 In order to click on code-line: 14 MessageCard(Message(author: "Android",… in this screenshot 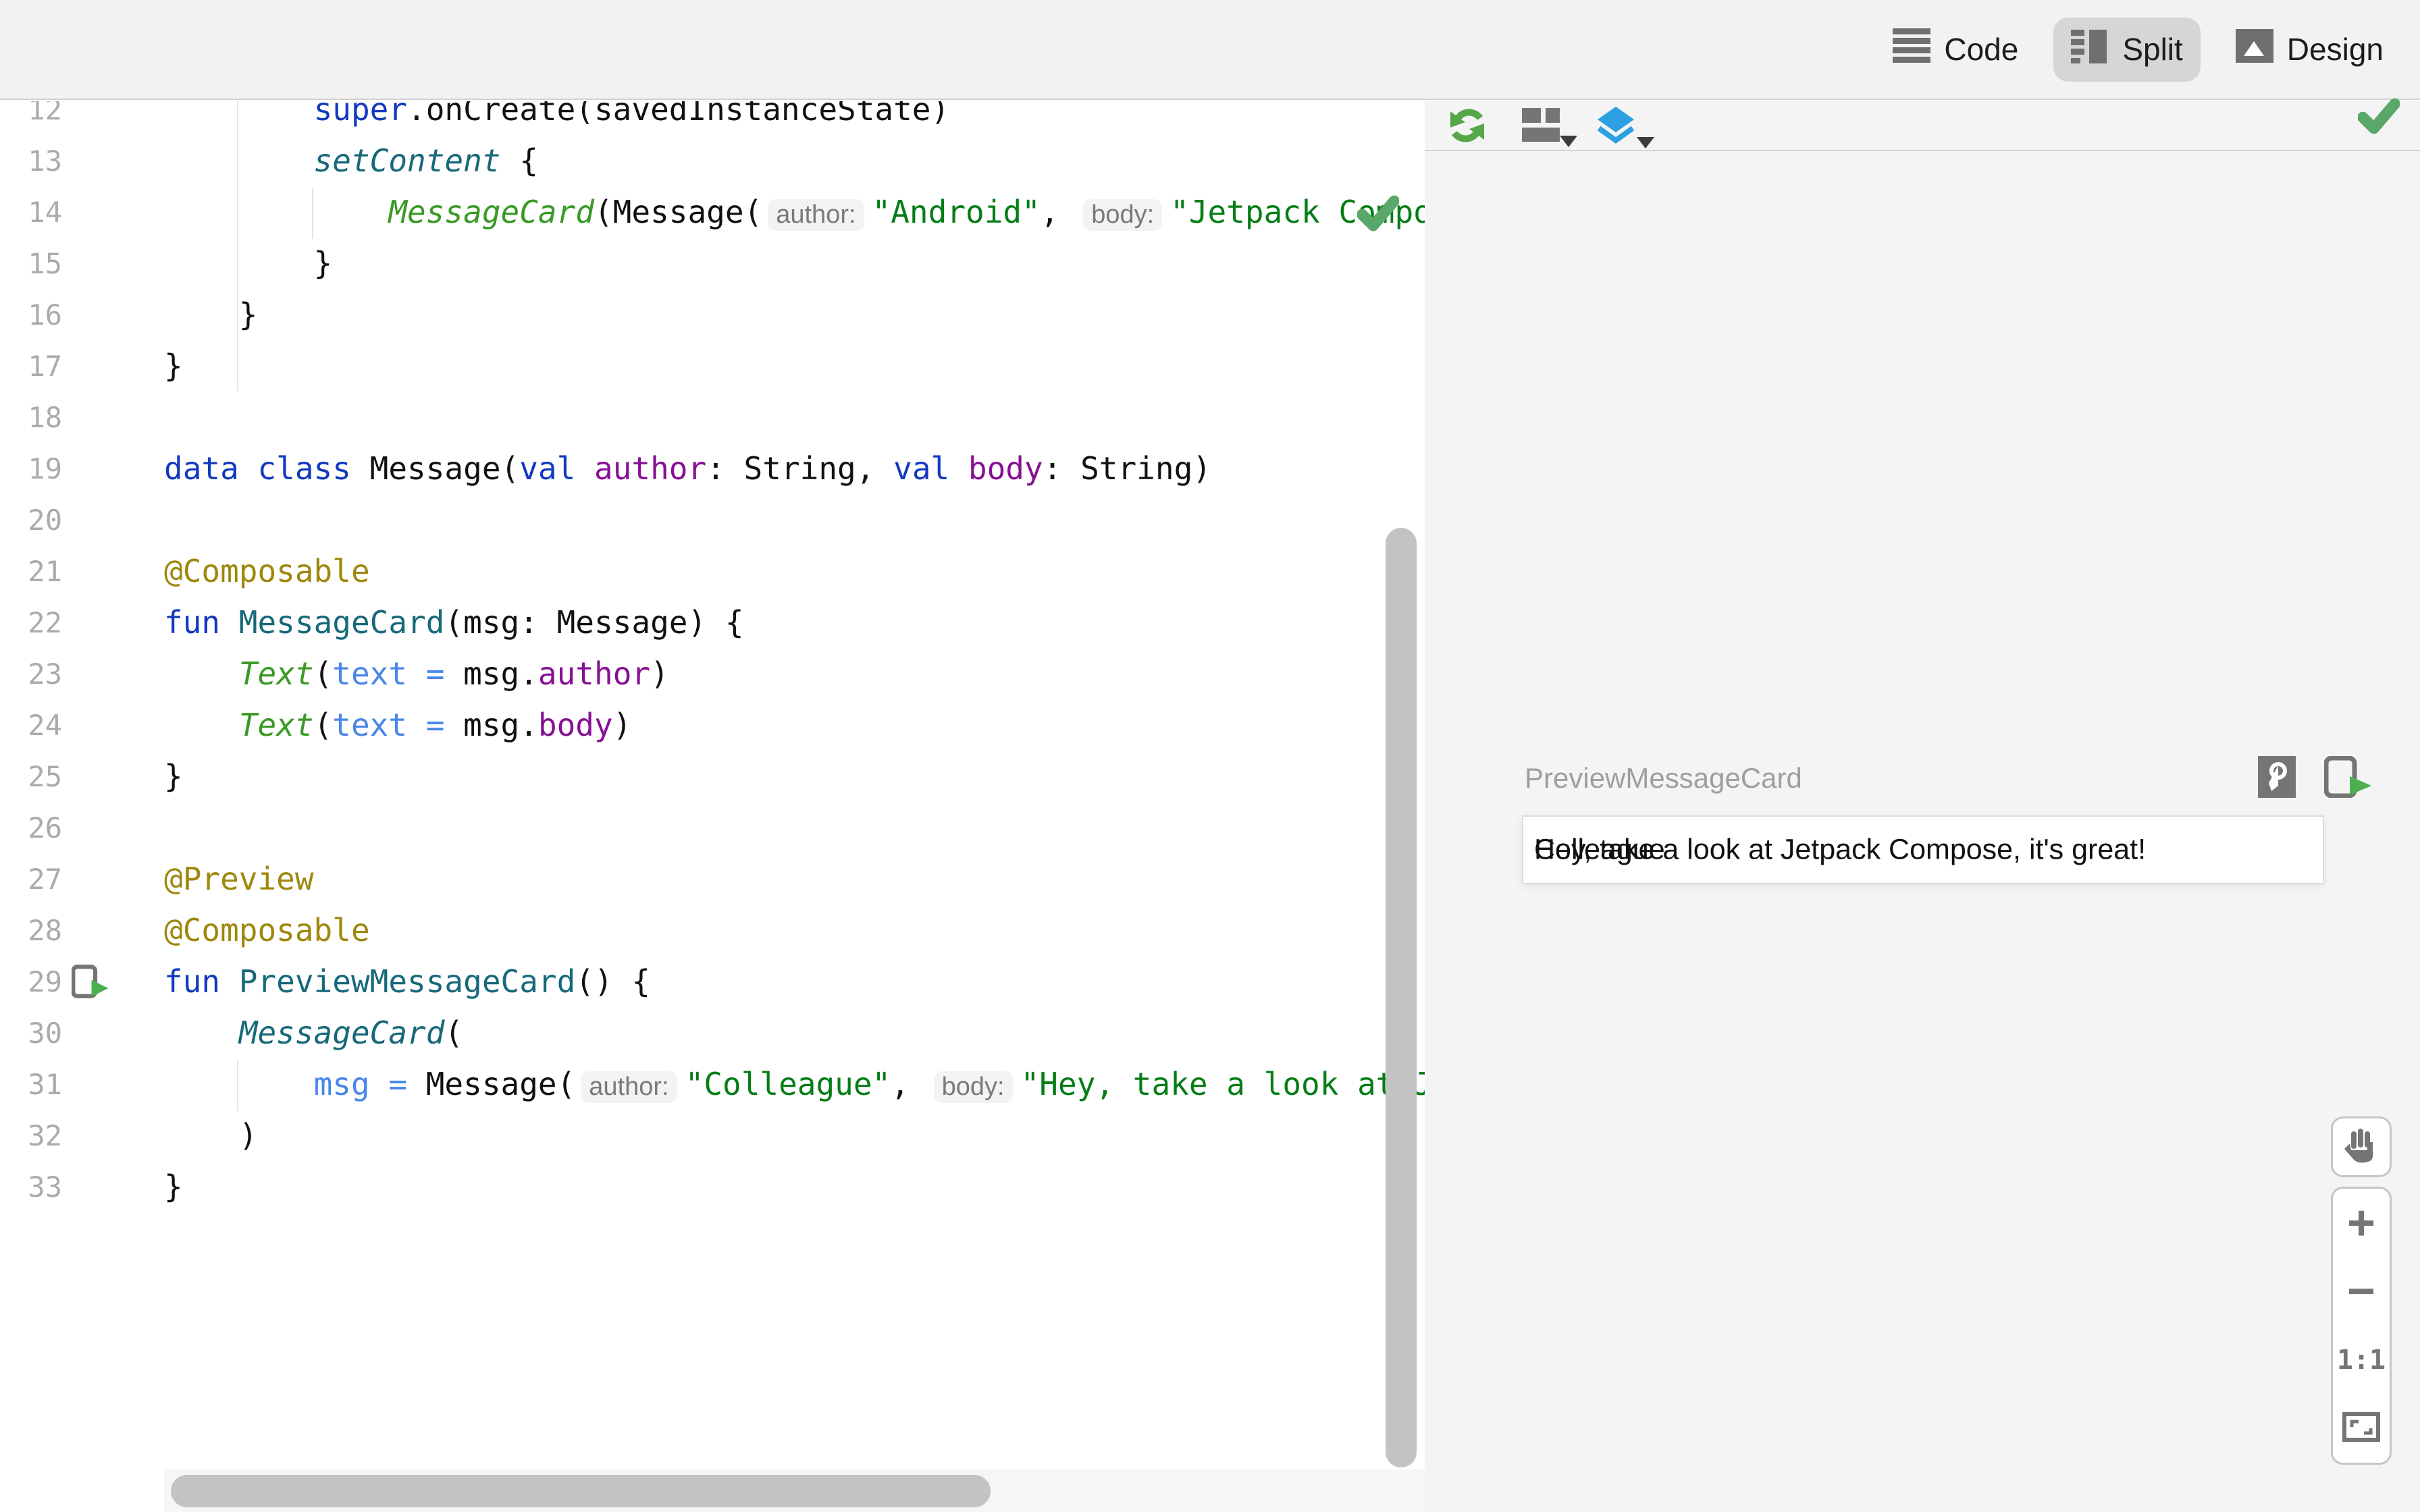, I will do `click(712, 212)`.